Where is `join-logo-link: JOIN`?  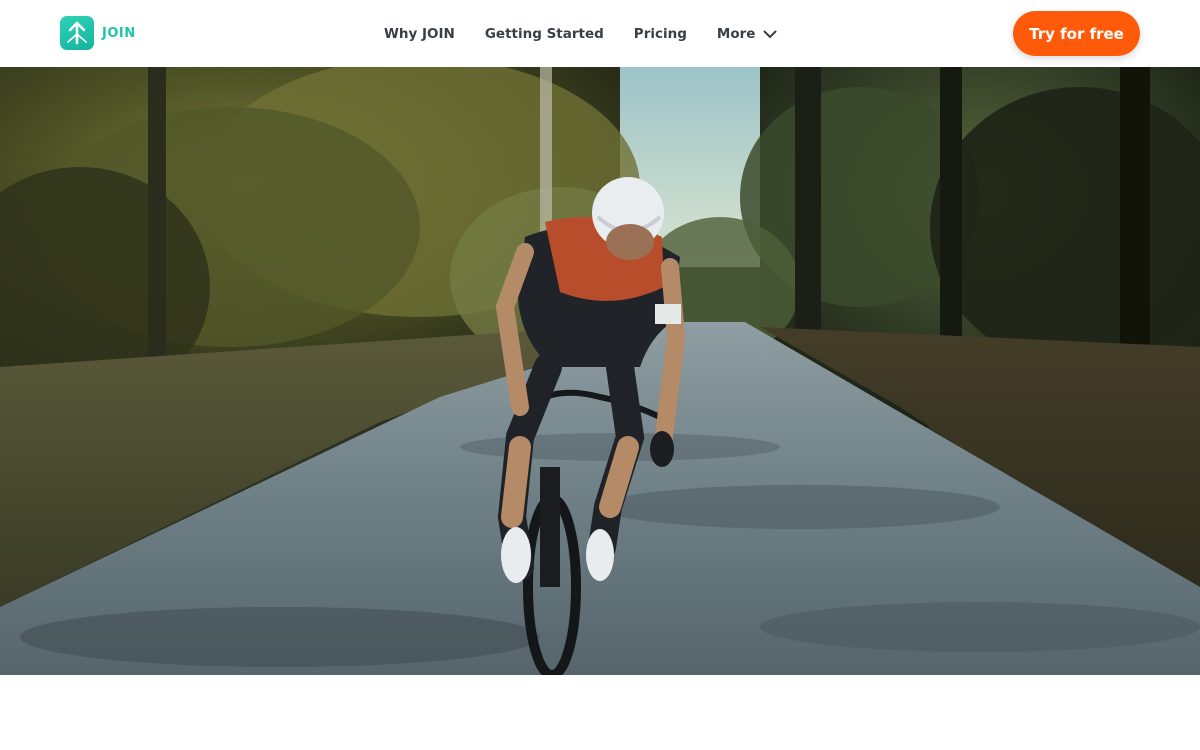
join-logo-link: JOIN is located at coordinates (98, 33).